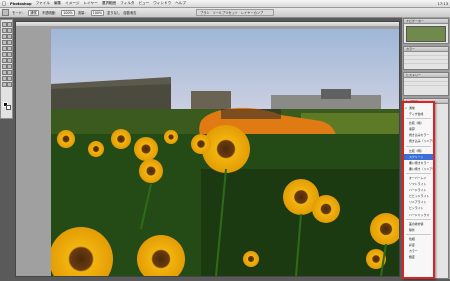  What do you see at coordinates (205, 12) in the screenshot?
I see `palette-tab-brush: ブラシ` at bounding box center [205, 12].